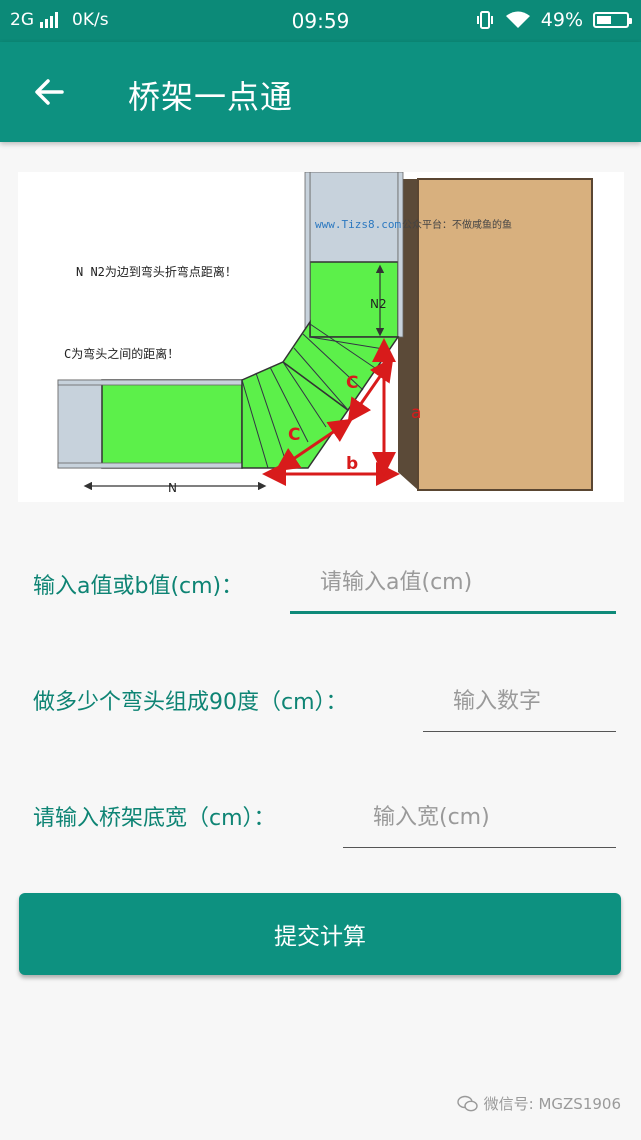  I want to click on wechat-id: 微信号: MGZS1906, so click(552, 1104).